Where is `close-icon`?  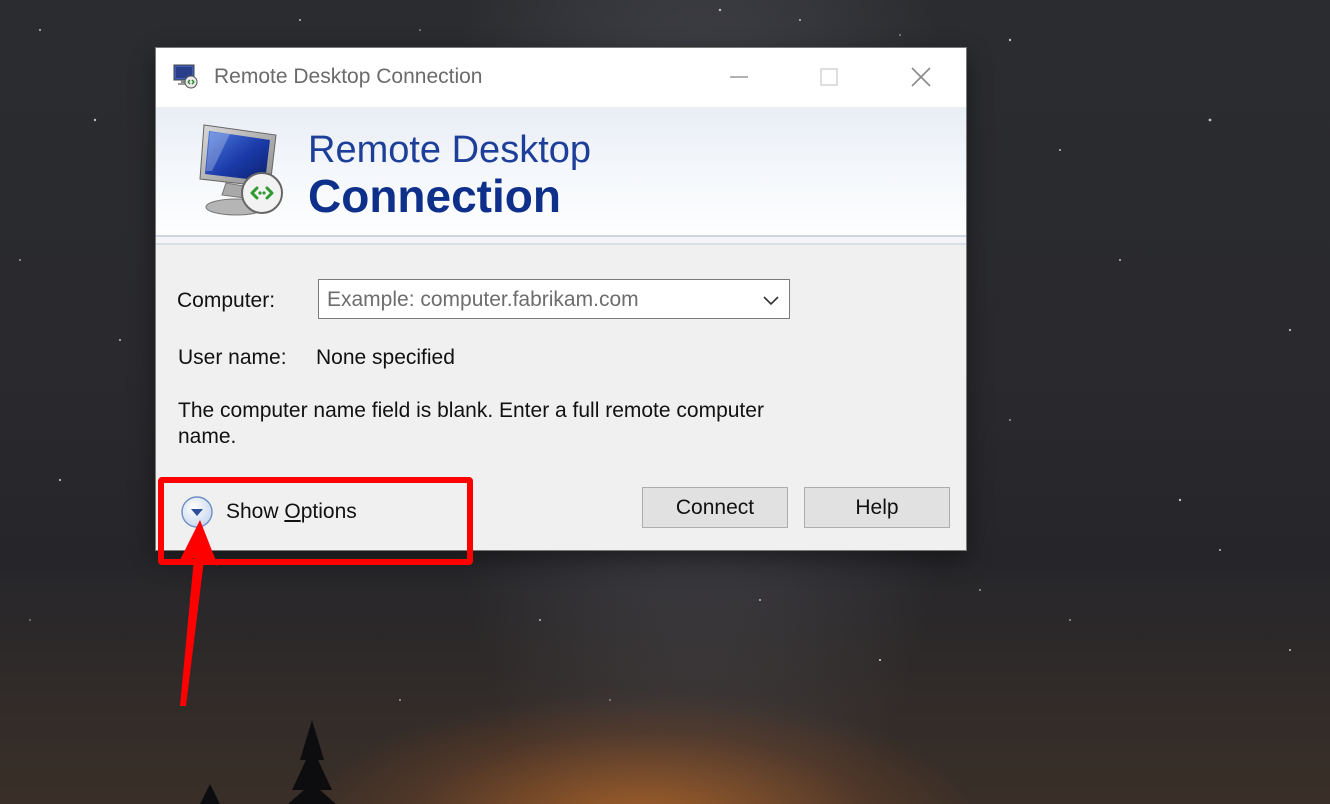 close-icon is located at coordinates (921, 77).